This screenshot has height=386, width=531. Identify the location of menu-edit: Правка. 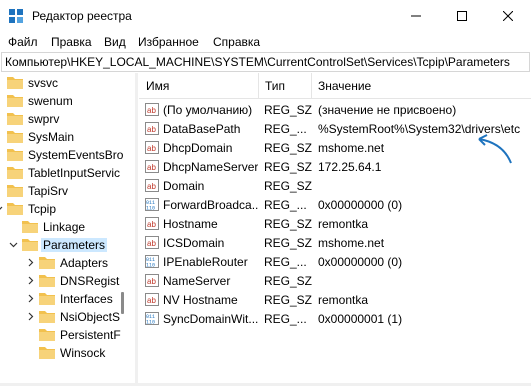
(71, 42).